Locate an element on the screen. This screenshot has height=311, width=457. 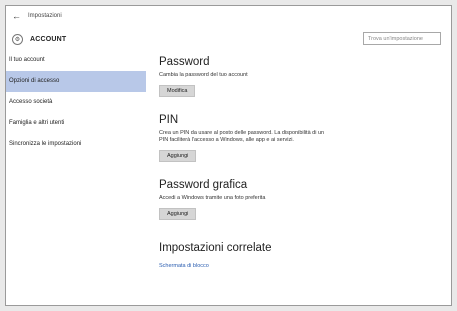
back-arrow-icon: ← is located at coordinates (18, 16).